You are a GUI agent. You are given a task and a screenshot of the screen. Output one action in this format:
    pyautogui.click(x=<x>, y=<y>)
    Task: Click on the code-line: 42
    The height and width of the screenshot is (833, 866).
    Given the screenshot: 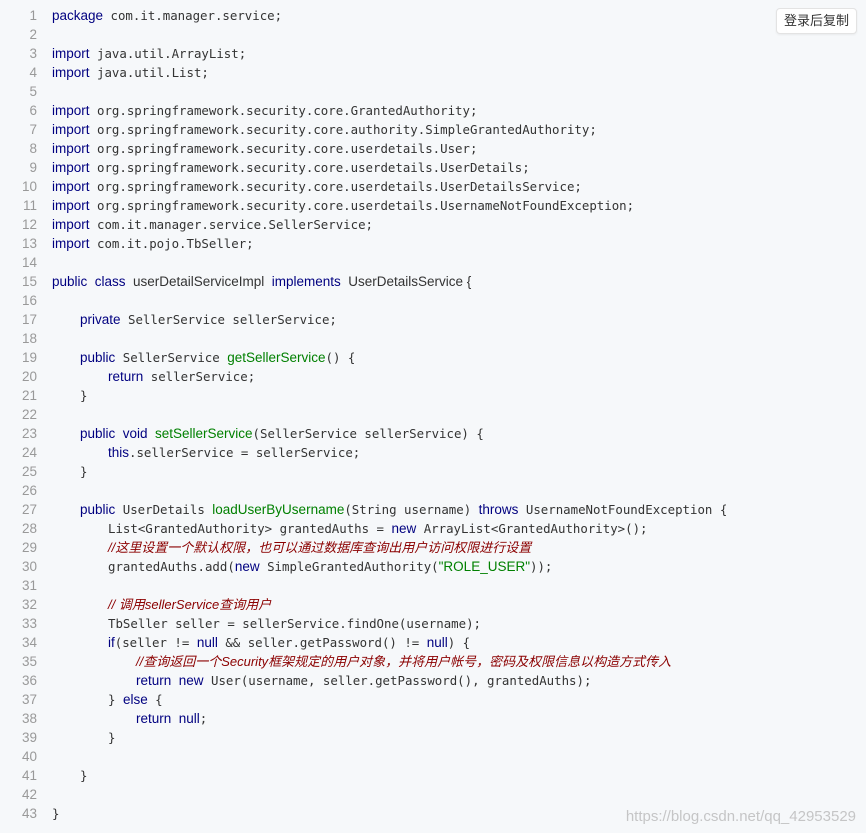 What is the action you would take?
    pyautogui.click(x=433, y=794)
    